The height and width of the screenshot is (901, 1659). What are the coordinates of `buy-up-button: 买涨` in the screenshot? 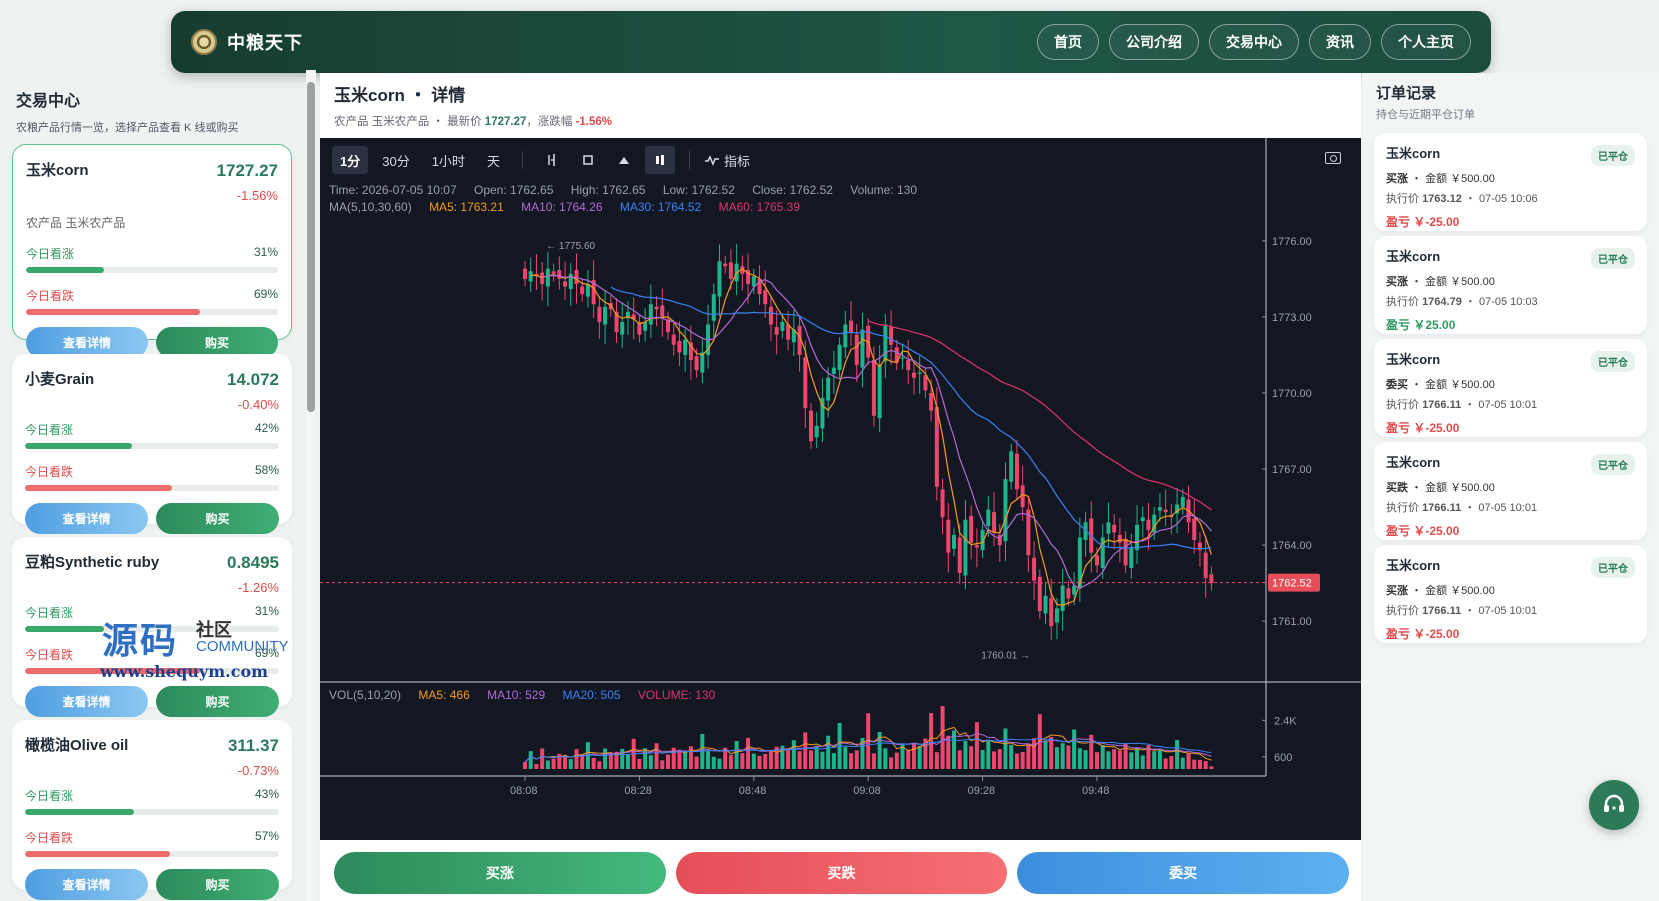 It's located at (500, 873).